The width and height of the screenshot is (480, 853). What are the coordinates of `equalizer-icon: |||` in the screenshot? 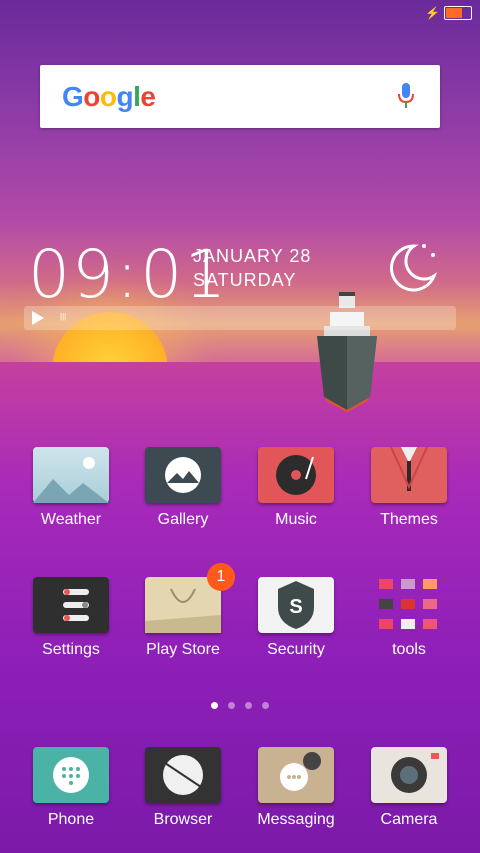 It's located at (63, 316).